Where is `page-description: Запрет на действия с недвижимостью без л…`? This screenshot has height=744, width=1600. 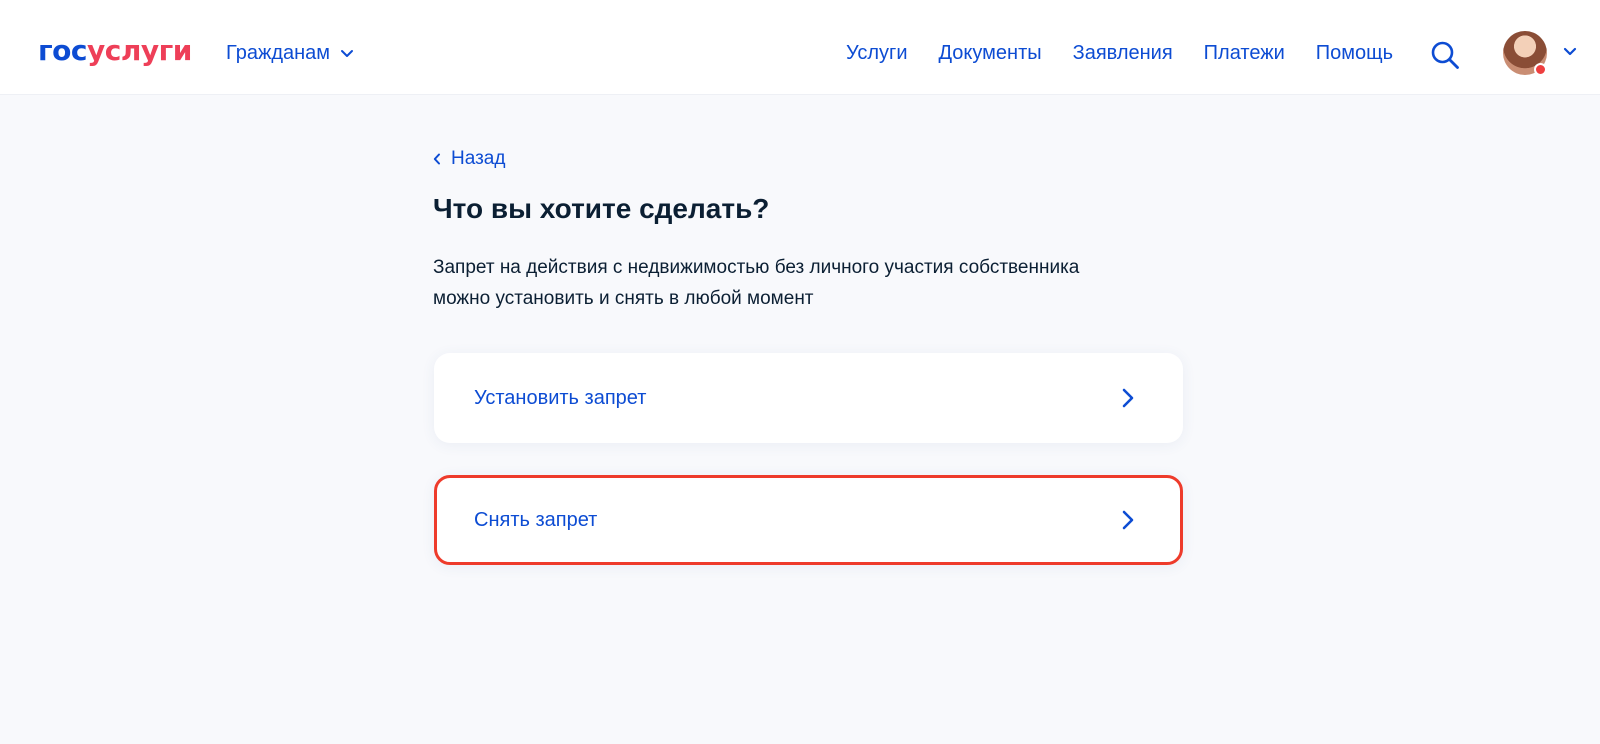 page-description: Запрет на действия с недвижимостью без л… is located at coordinates (793, 283).